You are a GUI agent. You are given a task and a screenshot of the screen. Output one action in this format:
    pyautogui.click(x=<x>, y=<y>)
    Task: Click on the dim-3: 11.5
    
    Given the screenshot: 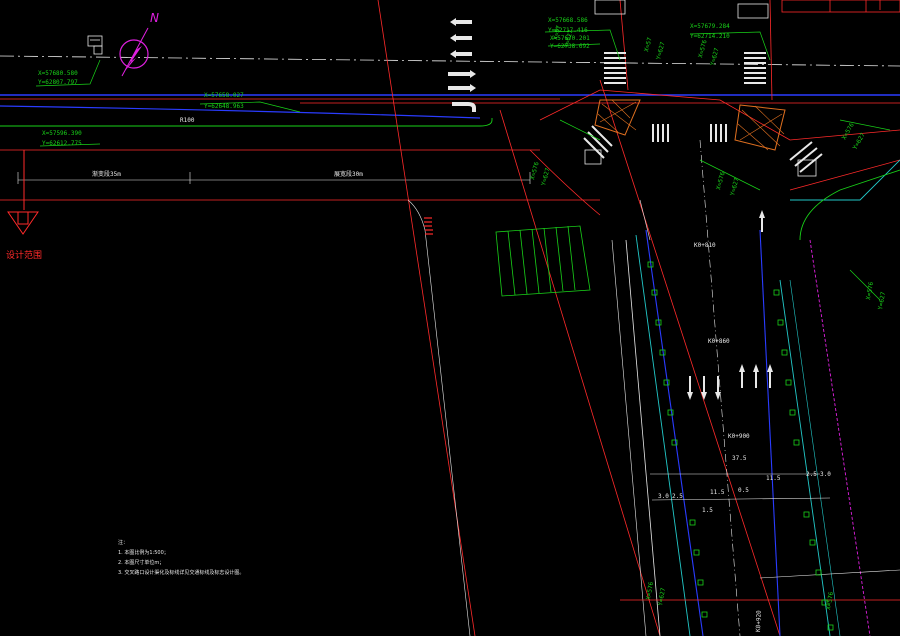 What is the action you would take?
    pyautogui.click(x=717, y=492)
    